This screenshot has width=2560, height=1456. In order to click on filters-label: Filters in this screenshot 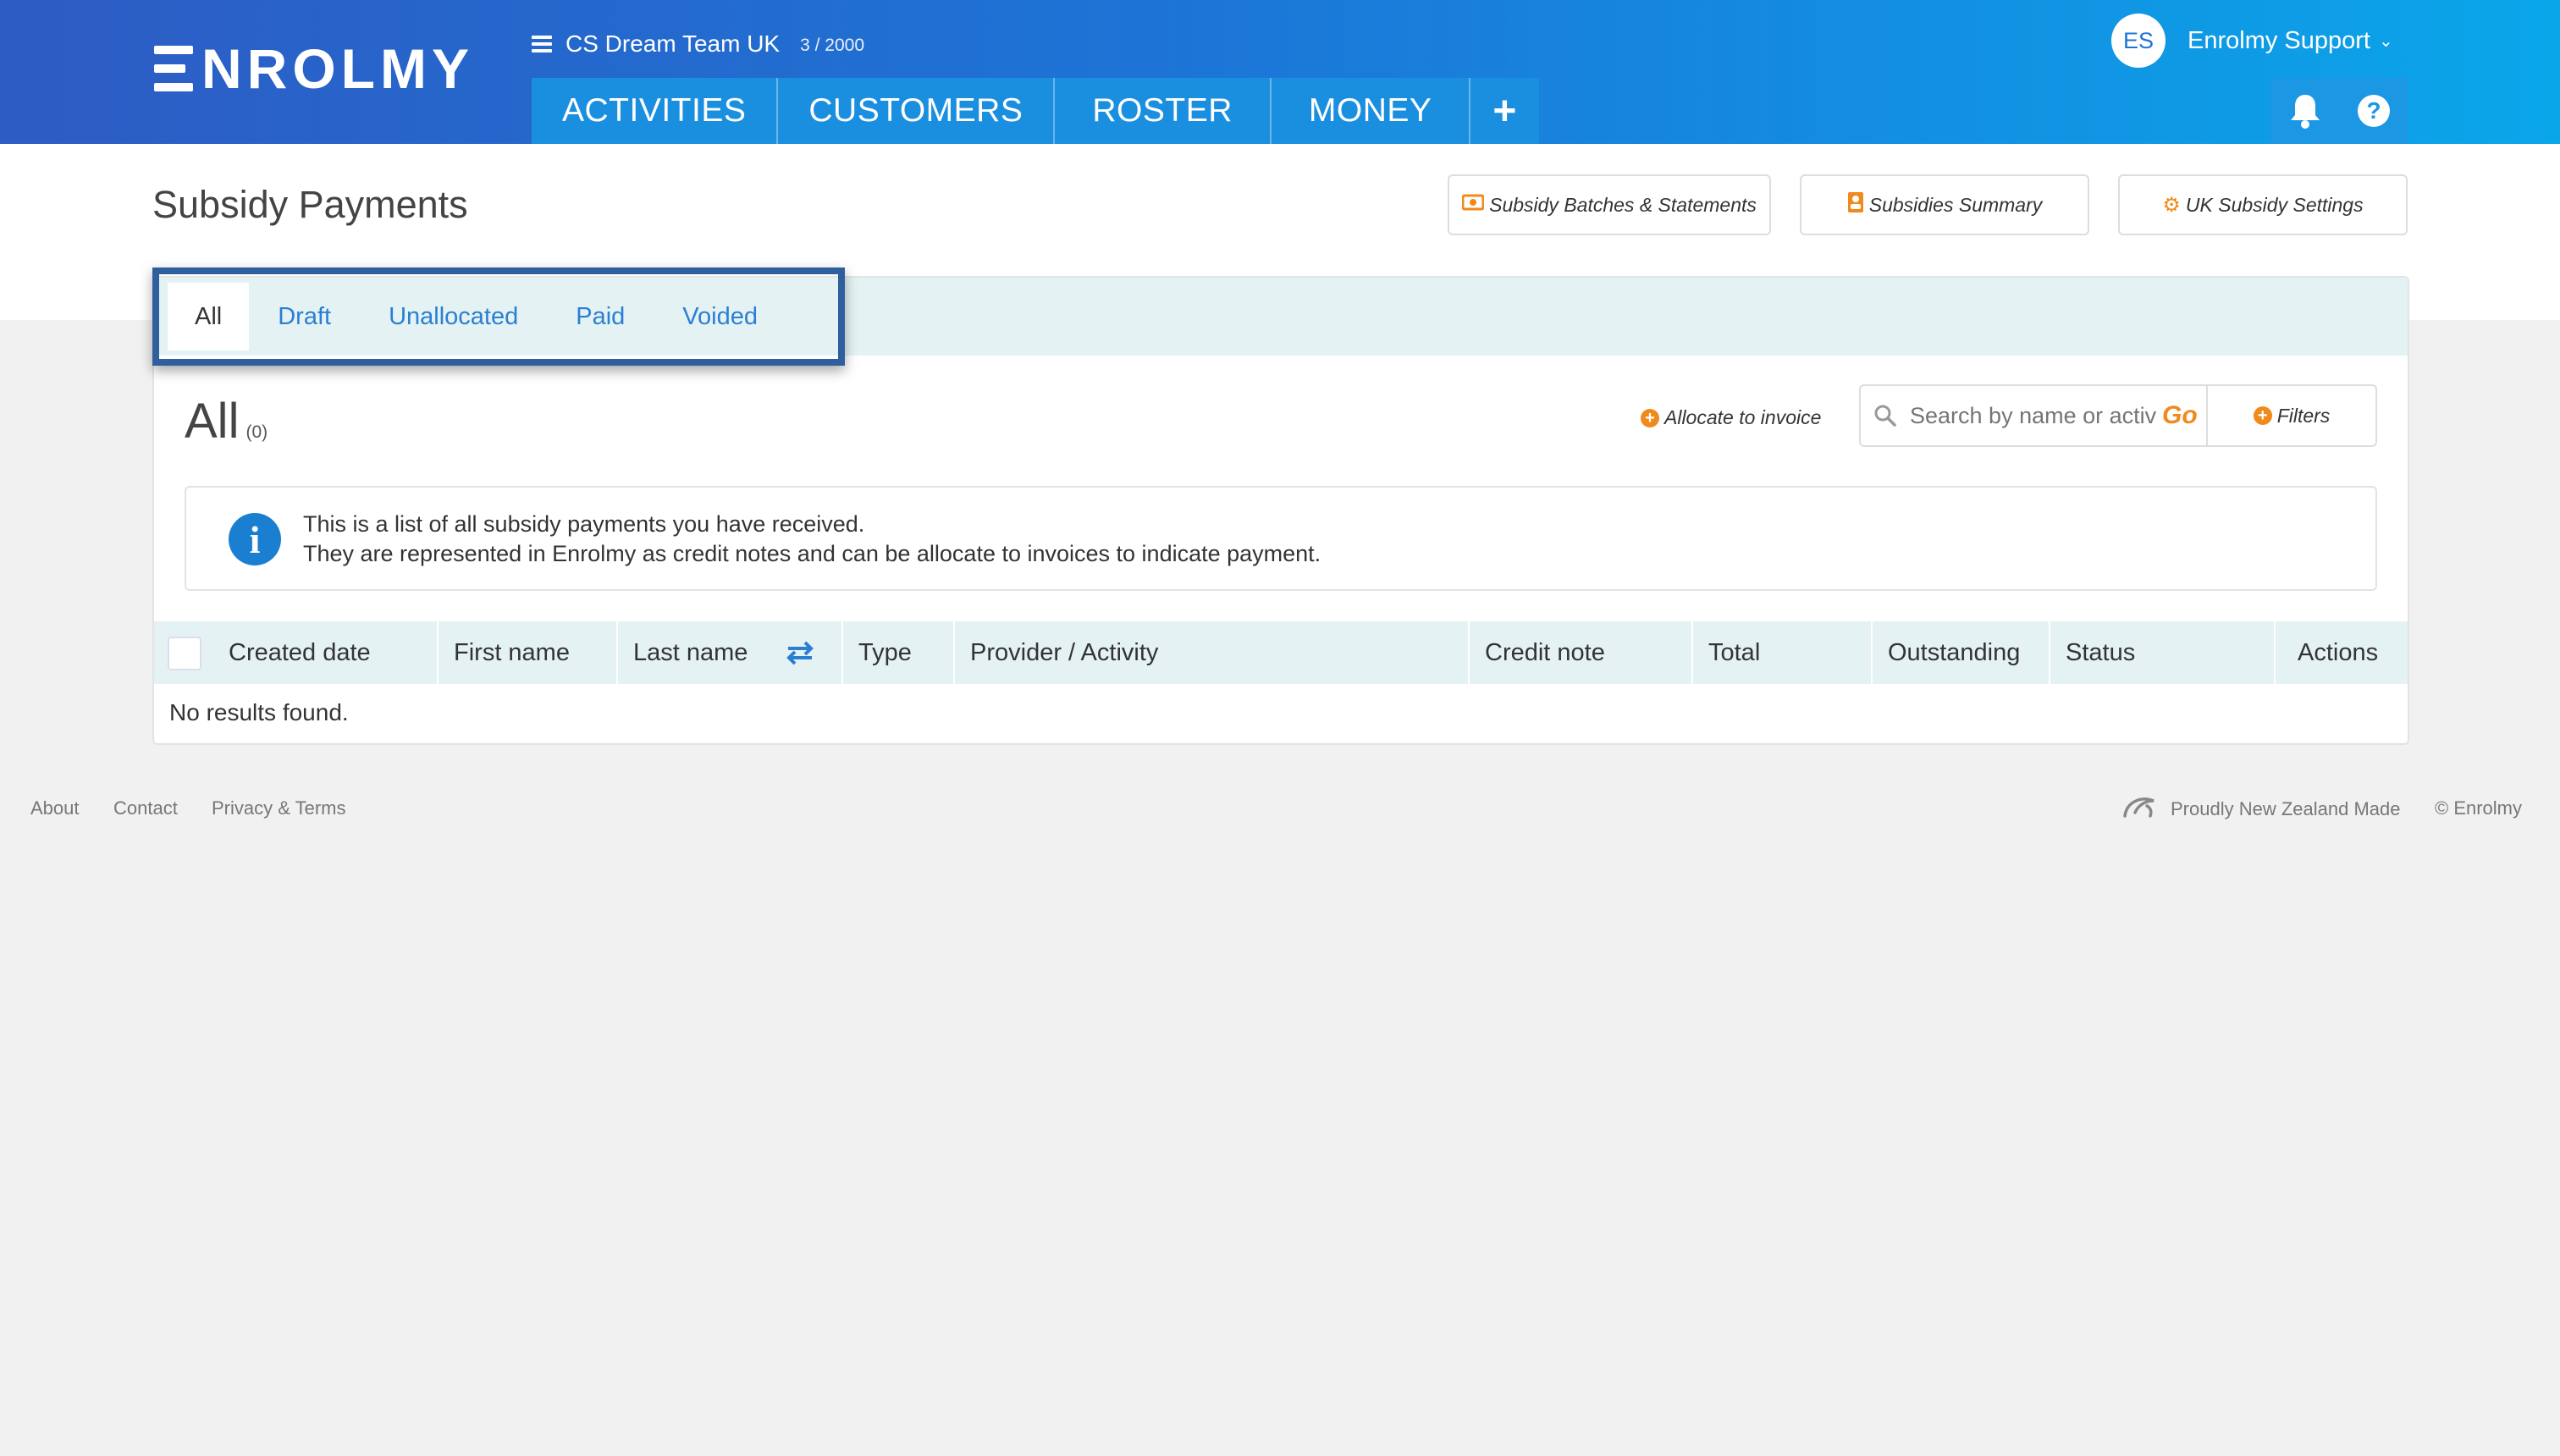, I will do `click(2303, 416)`.